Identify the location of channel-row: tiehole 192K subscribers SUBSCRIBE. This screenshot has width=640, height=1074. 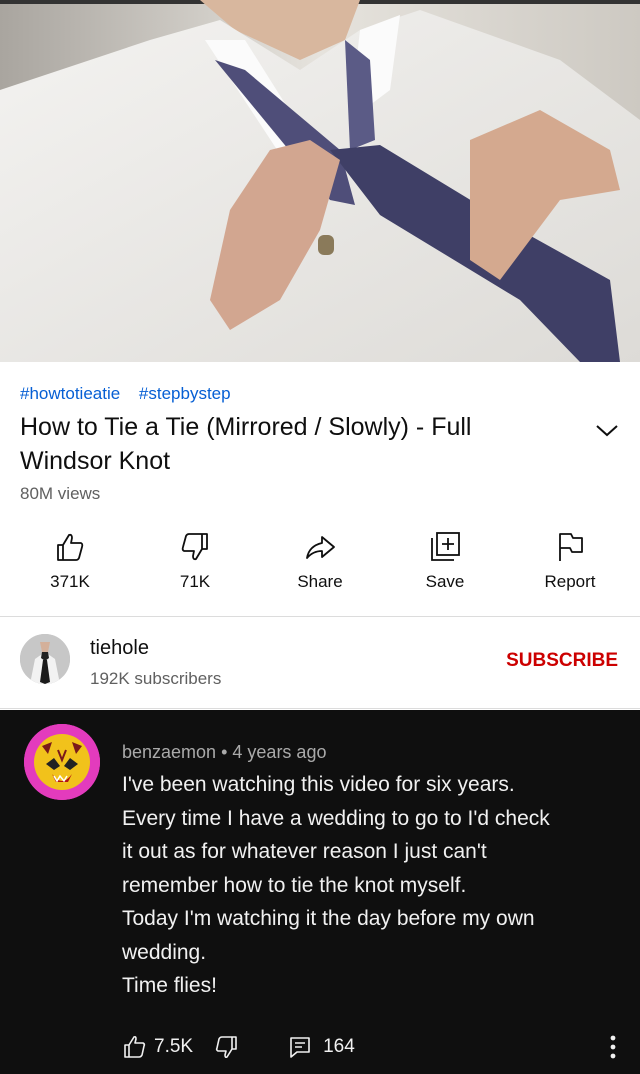
(320, 663).